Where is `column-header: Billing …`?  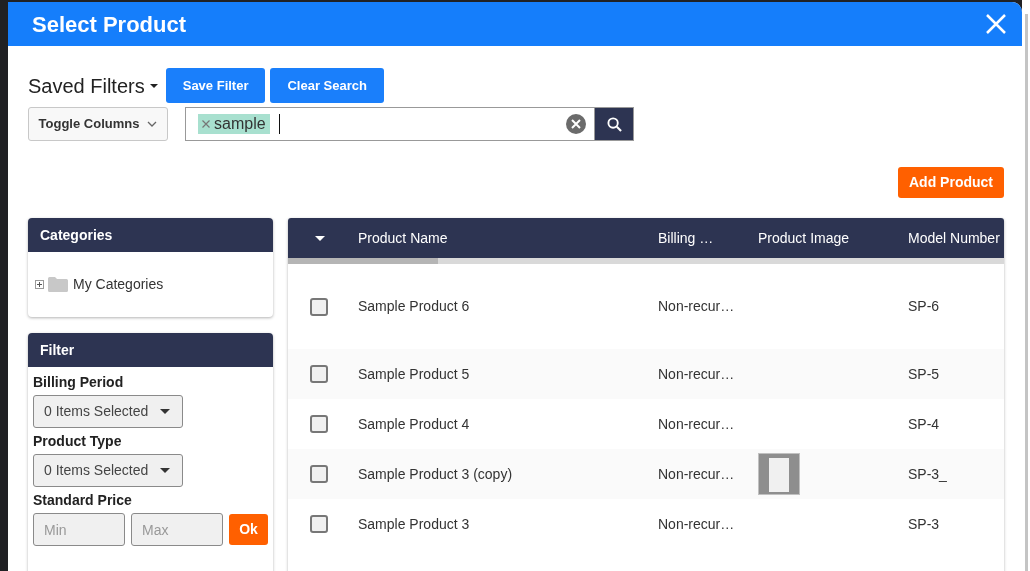
column-header: Billing … is located at coordinates (686, 238).